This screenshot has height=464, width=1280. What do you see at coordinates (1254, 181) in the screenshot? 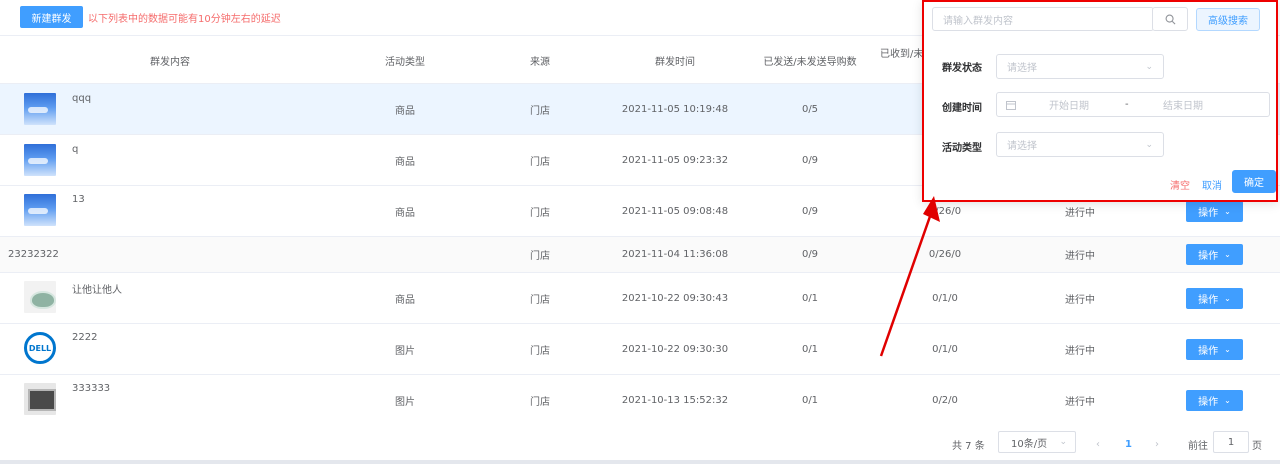
I see `confirm-button: 确定` at bounding box center [1254, 181].